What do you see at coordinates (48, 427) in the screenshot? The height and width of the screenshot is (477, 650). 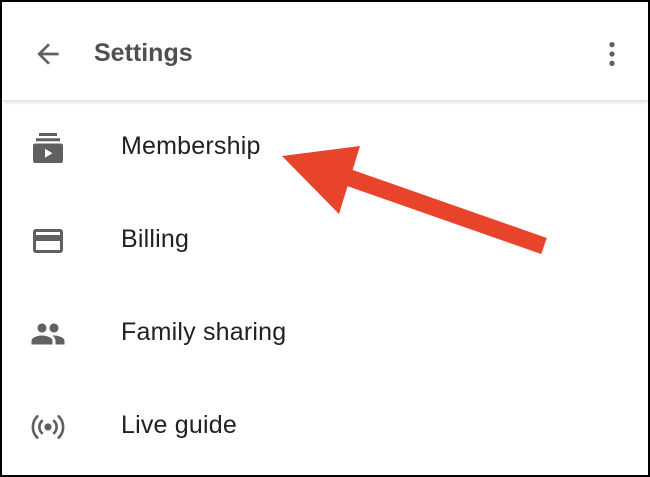 I see `live-broadcast-icon` at bounding box center [48, 427].